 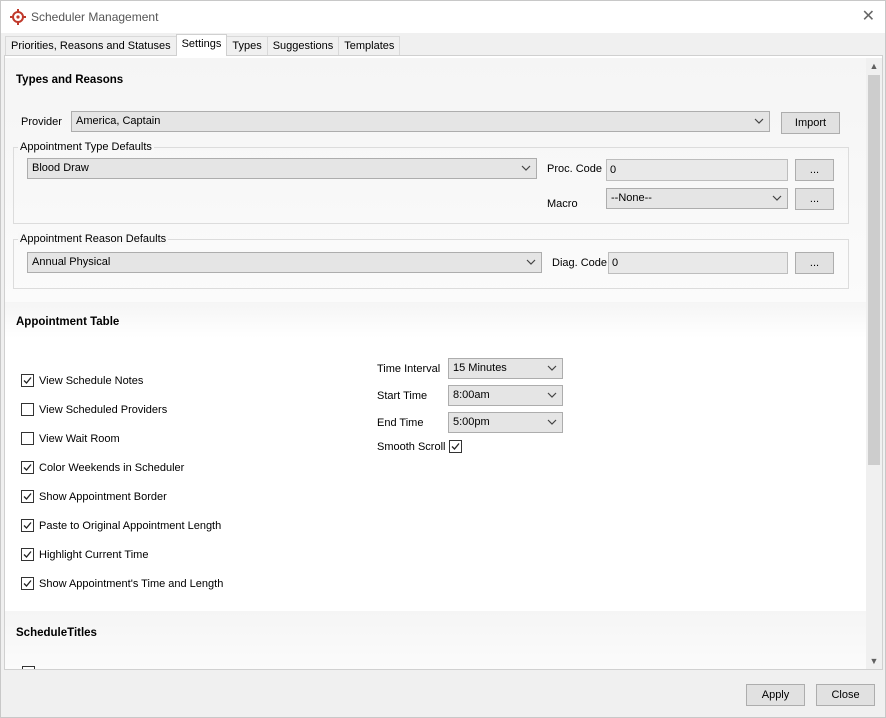 I want to click on appointment-table-check-label: Paste to Original Appointment Length, so click(x=130, y=525).